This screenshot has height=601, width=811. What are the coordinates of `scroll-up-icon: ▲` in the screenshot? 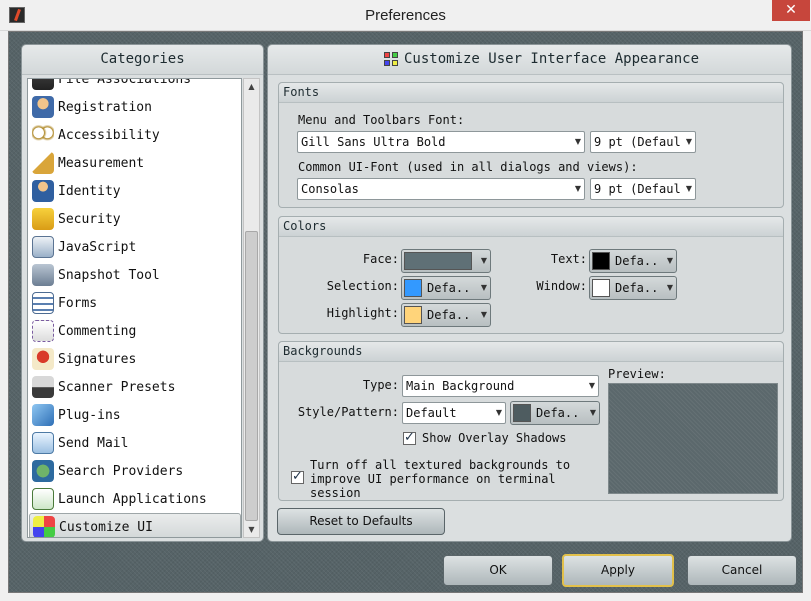 It's located at (251, 86).